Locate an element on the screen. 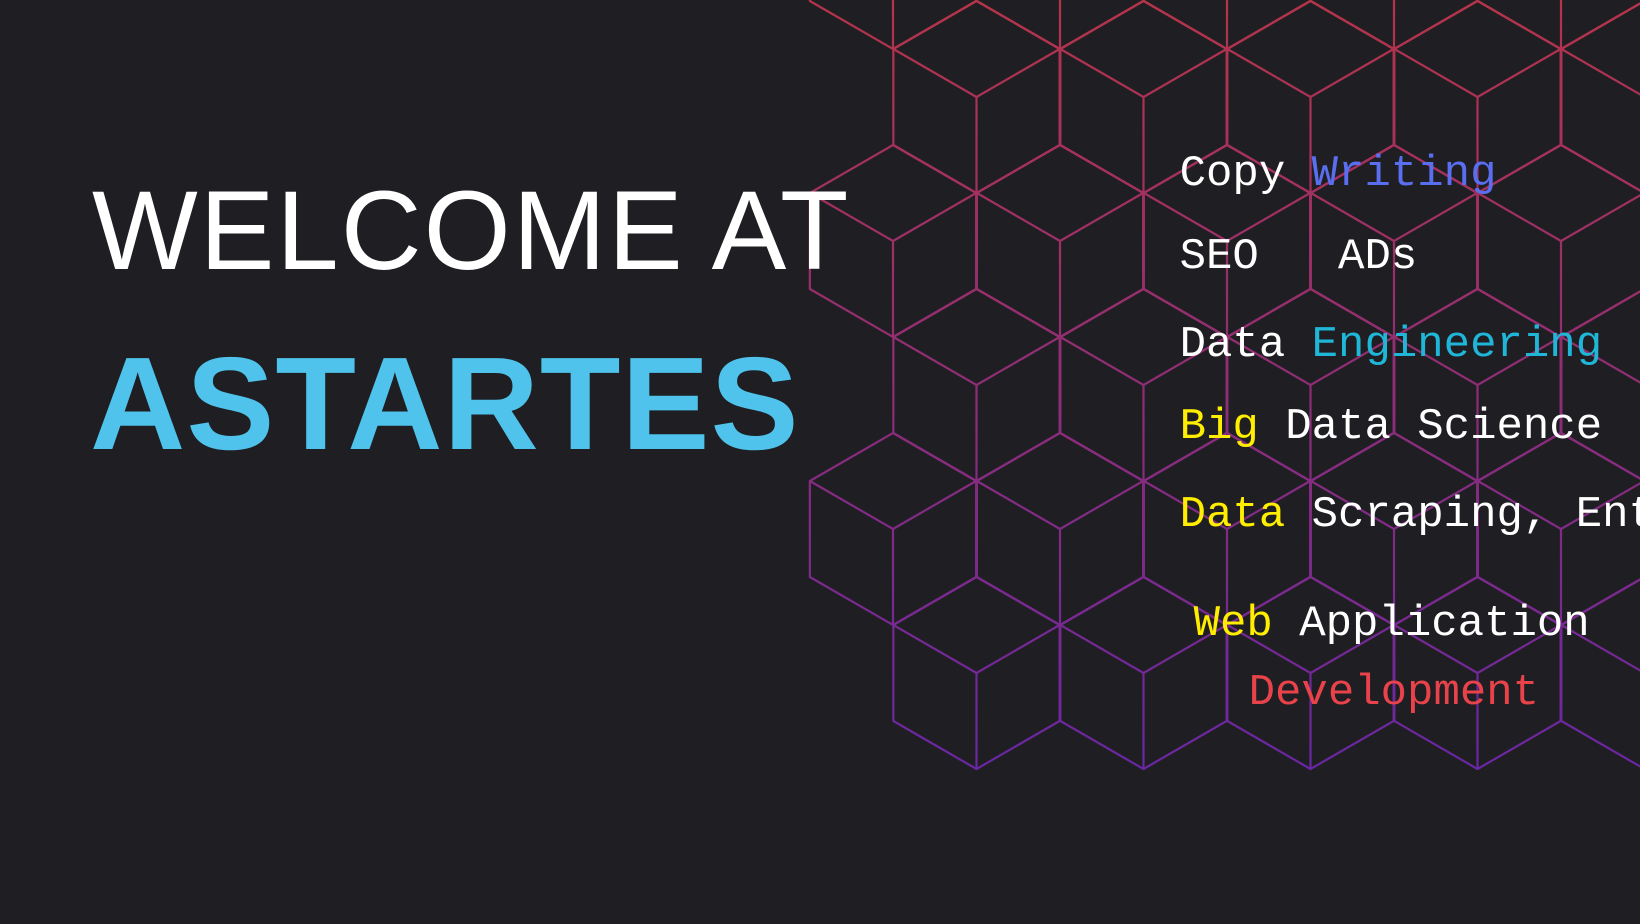 The width and height of the screenshot is (1640, 924). welcome-heading: WELCOME AT is located at coordinates (471, 230).